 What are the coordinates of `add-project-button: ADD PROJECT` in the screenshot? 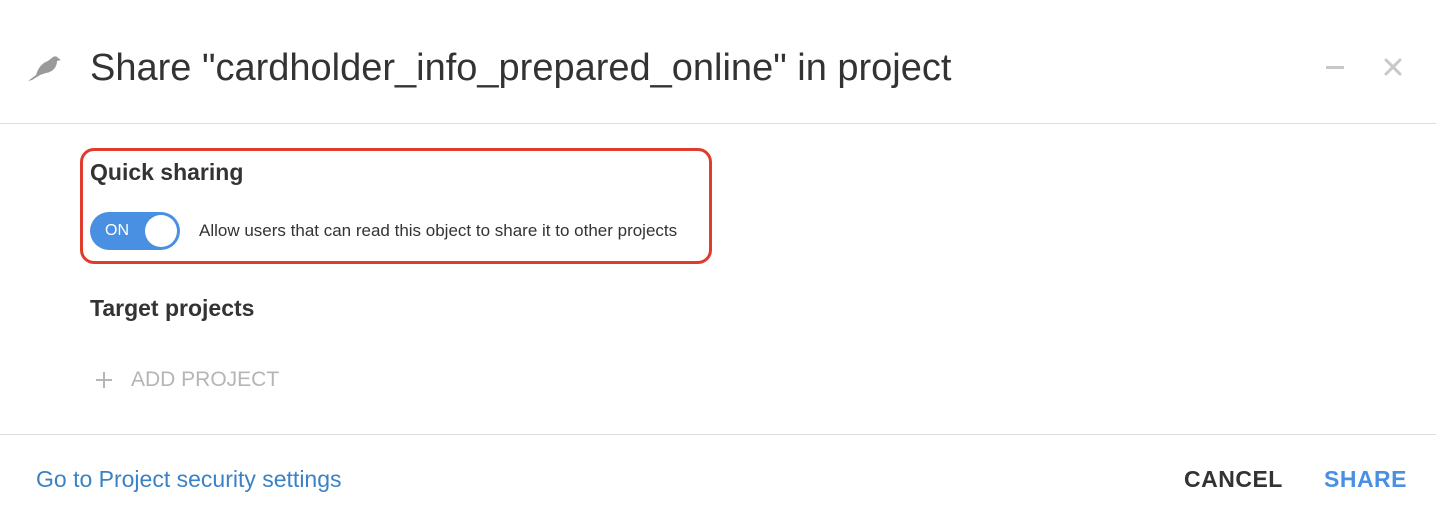 It's located at (186, 380).